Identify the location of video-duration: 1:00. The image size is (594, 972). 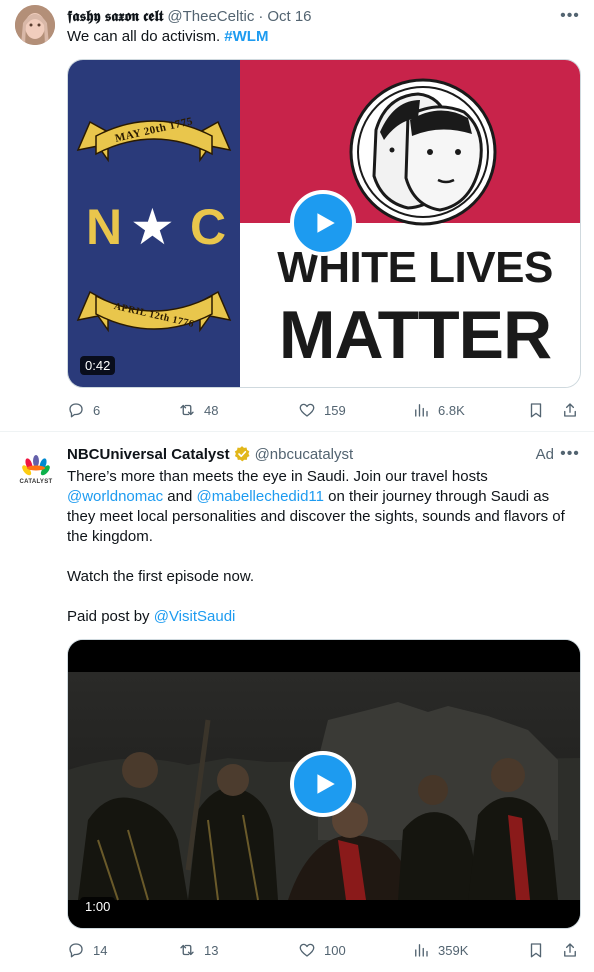
(98, 906).